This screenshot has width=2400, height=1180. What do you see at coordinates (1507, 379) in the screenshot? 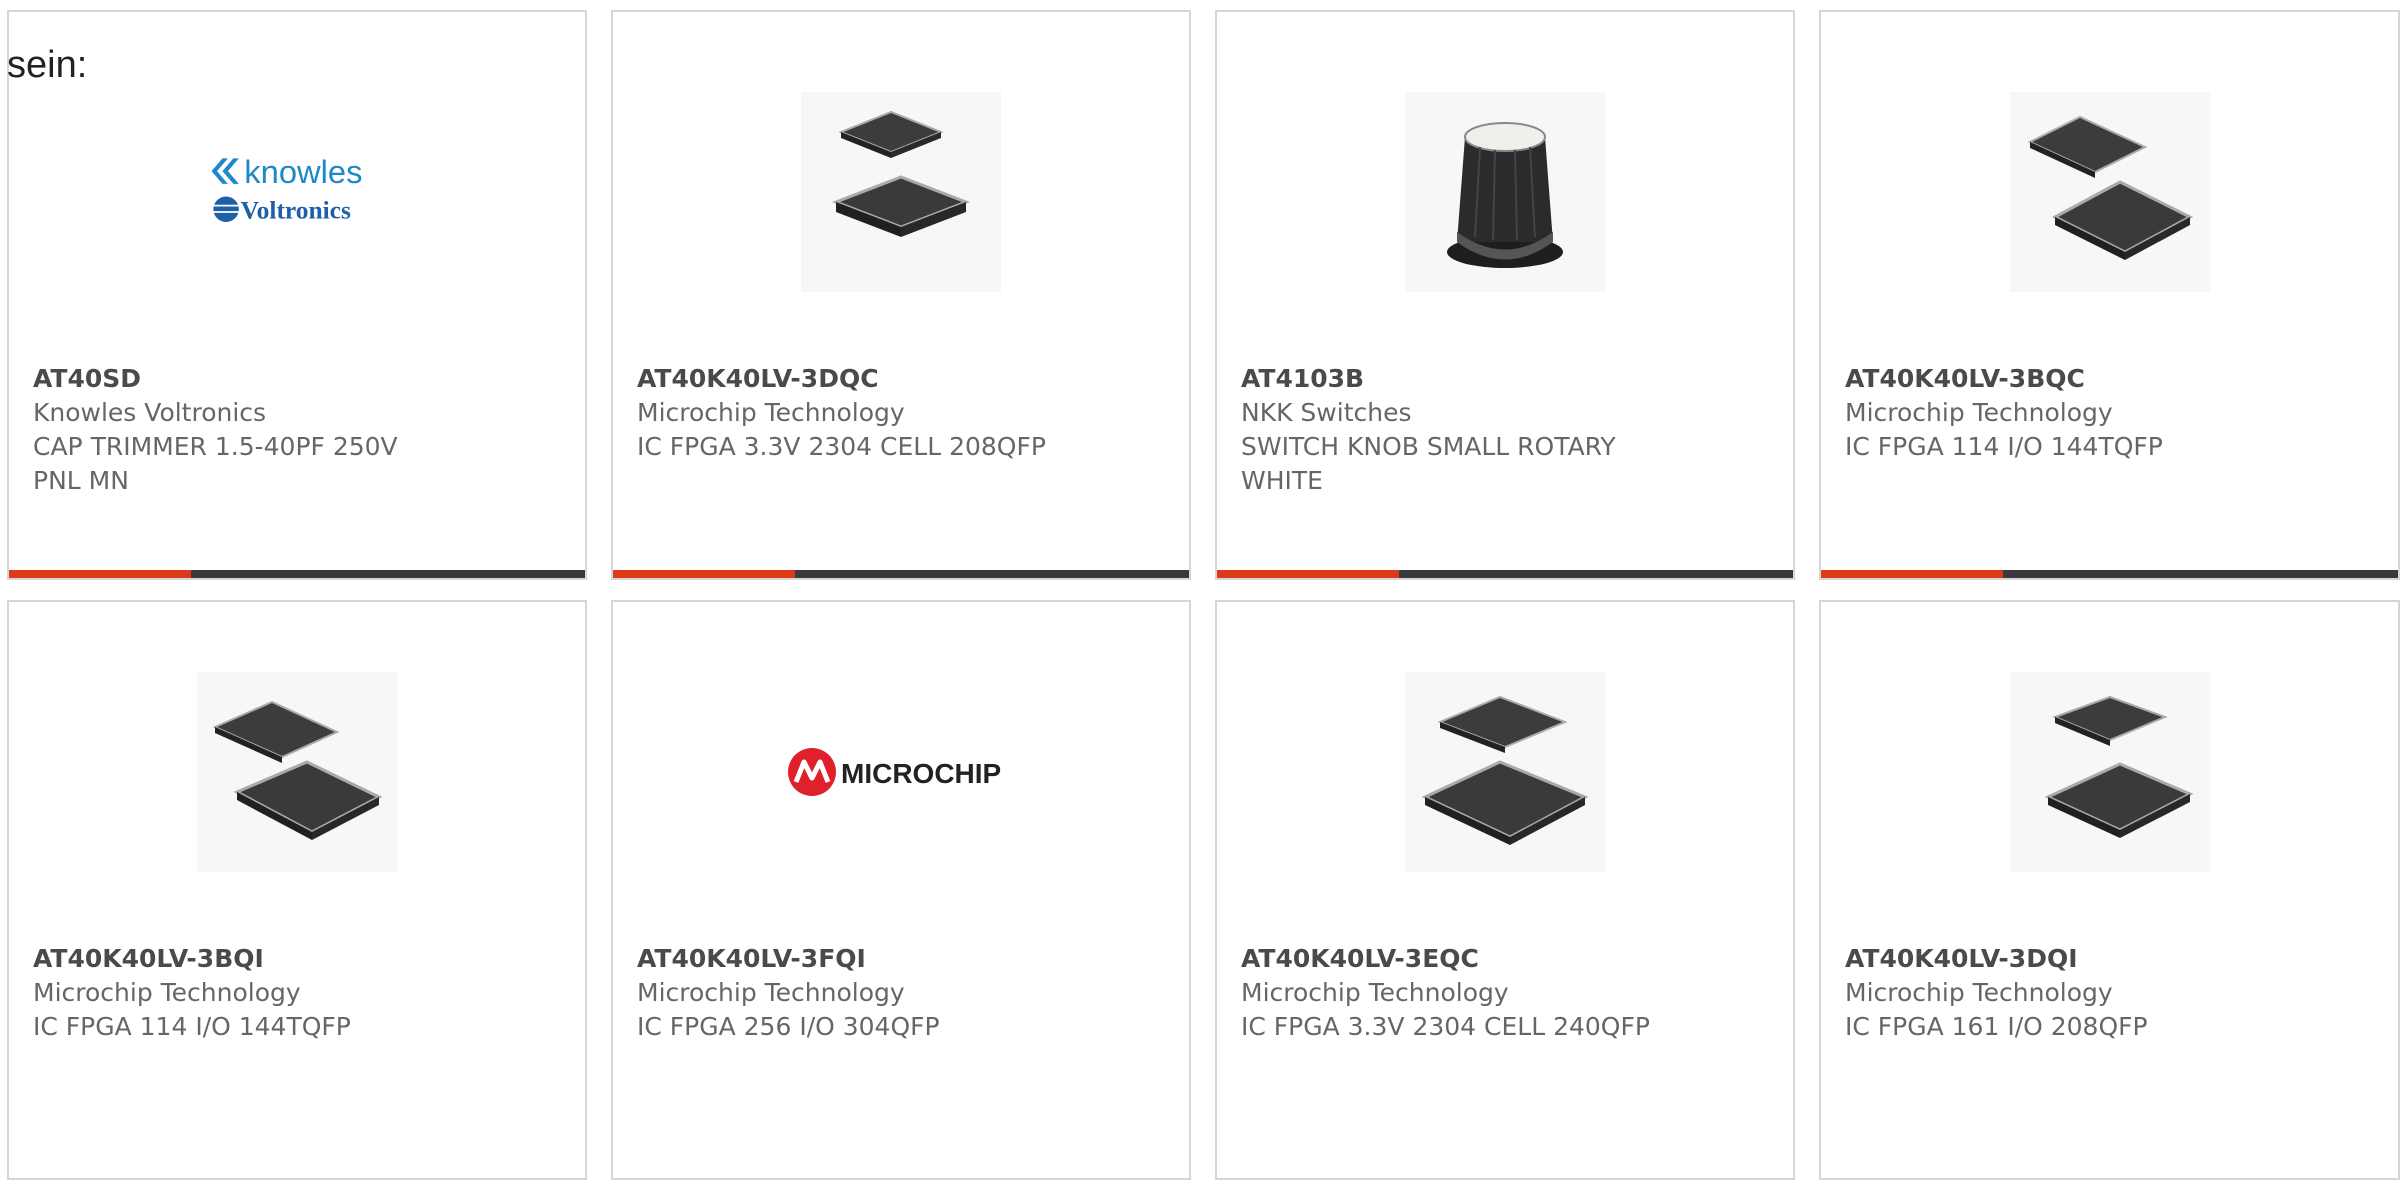
I see `part-number: AT4103B` at bounding box center [1507, 379].